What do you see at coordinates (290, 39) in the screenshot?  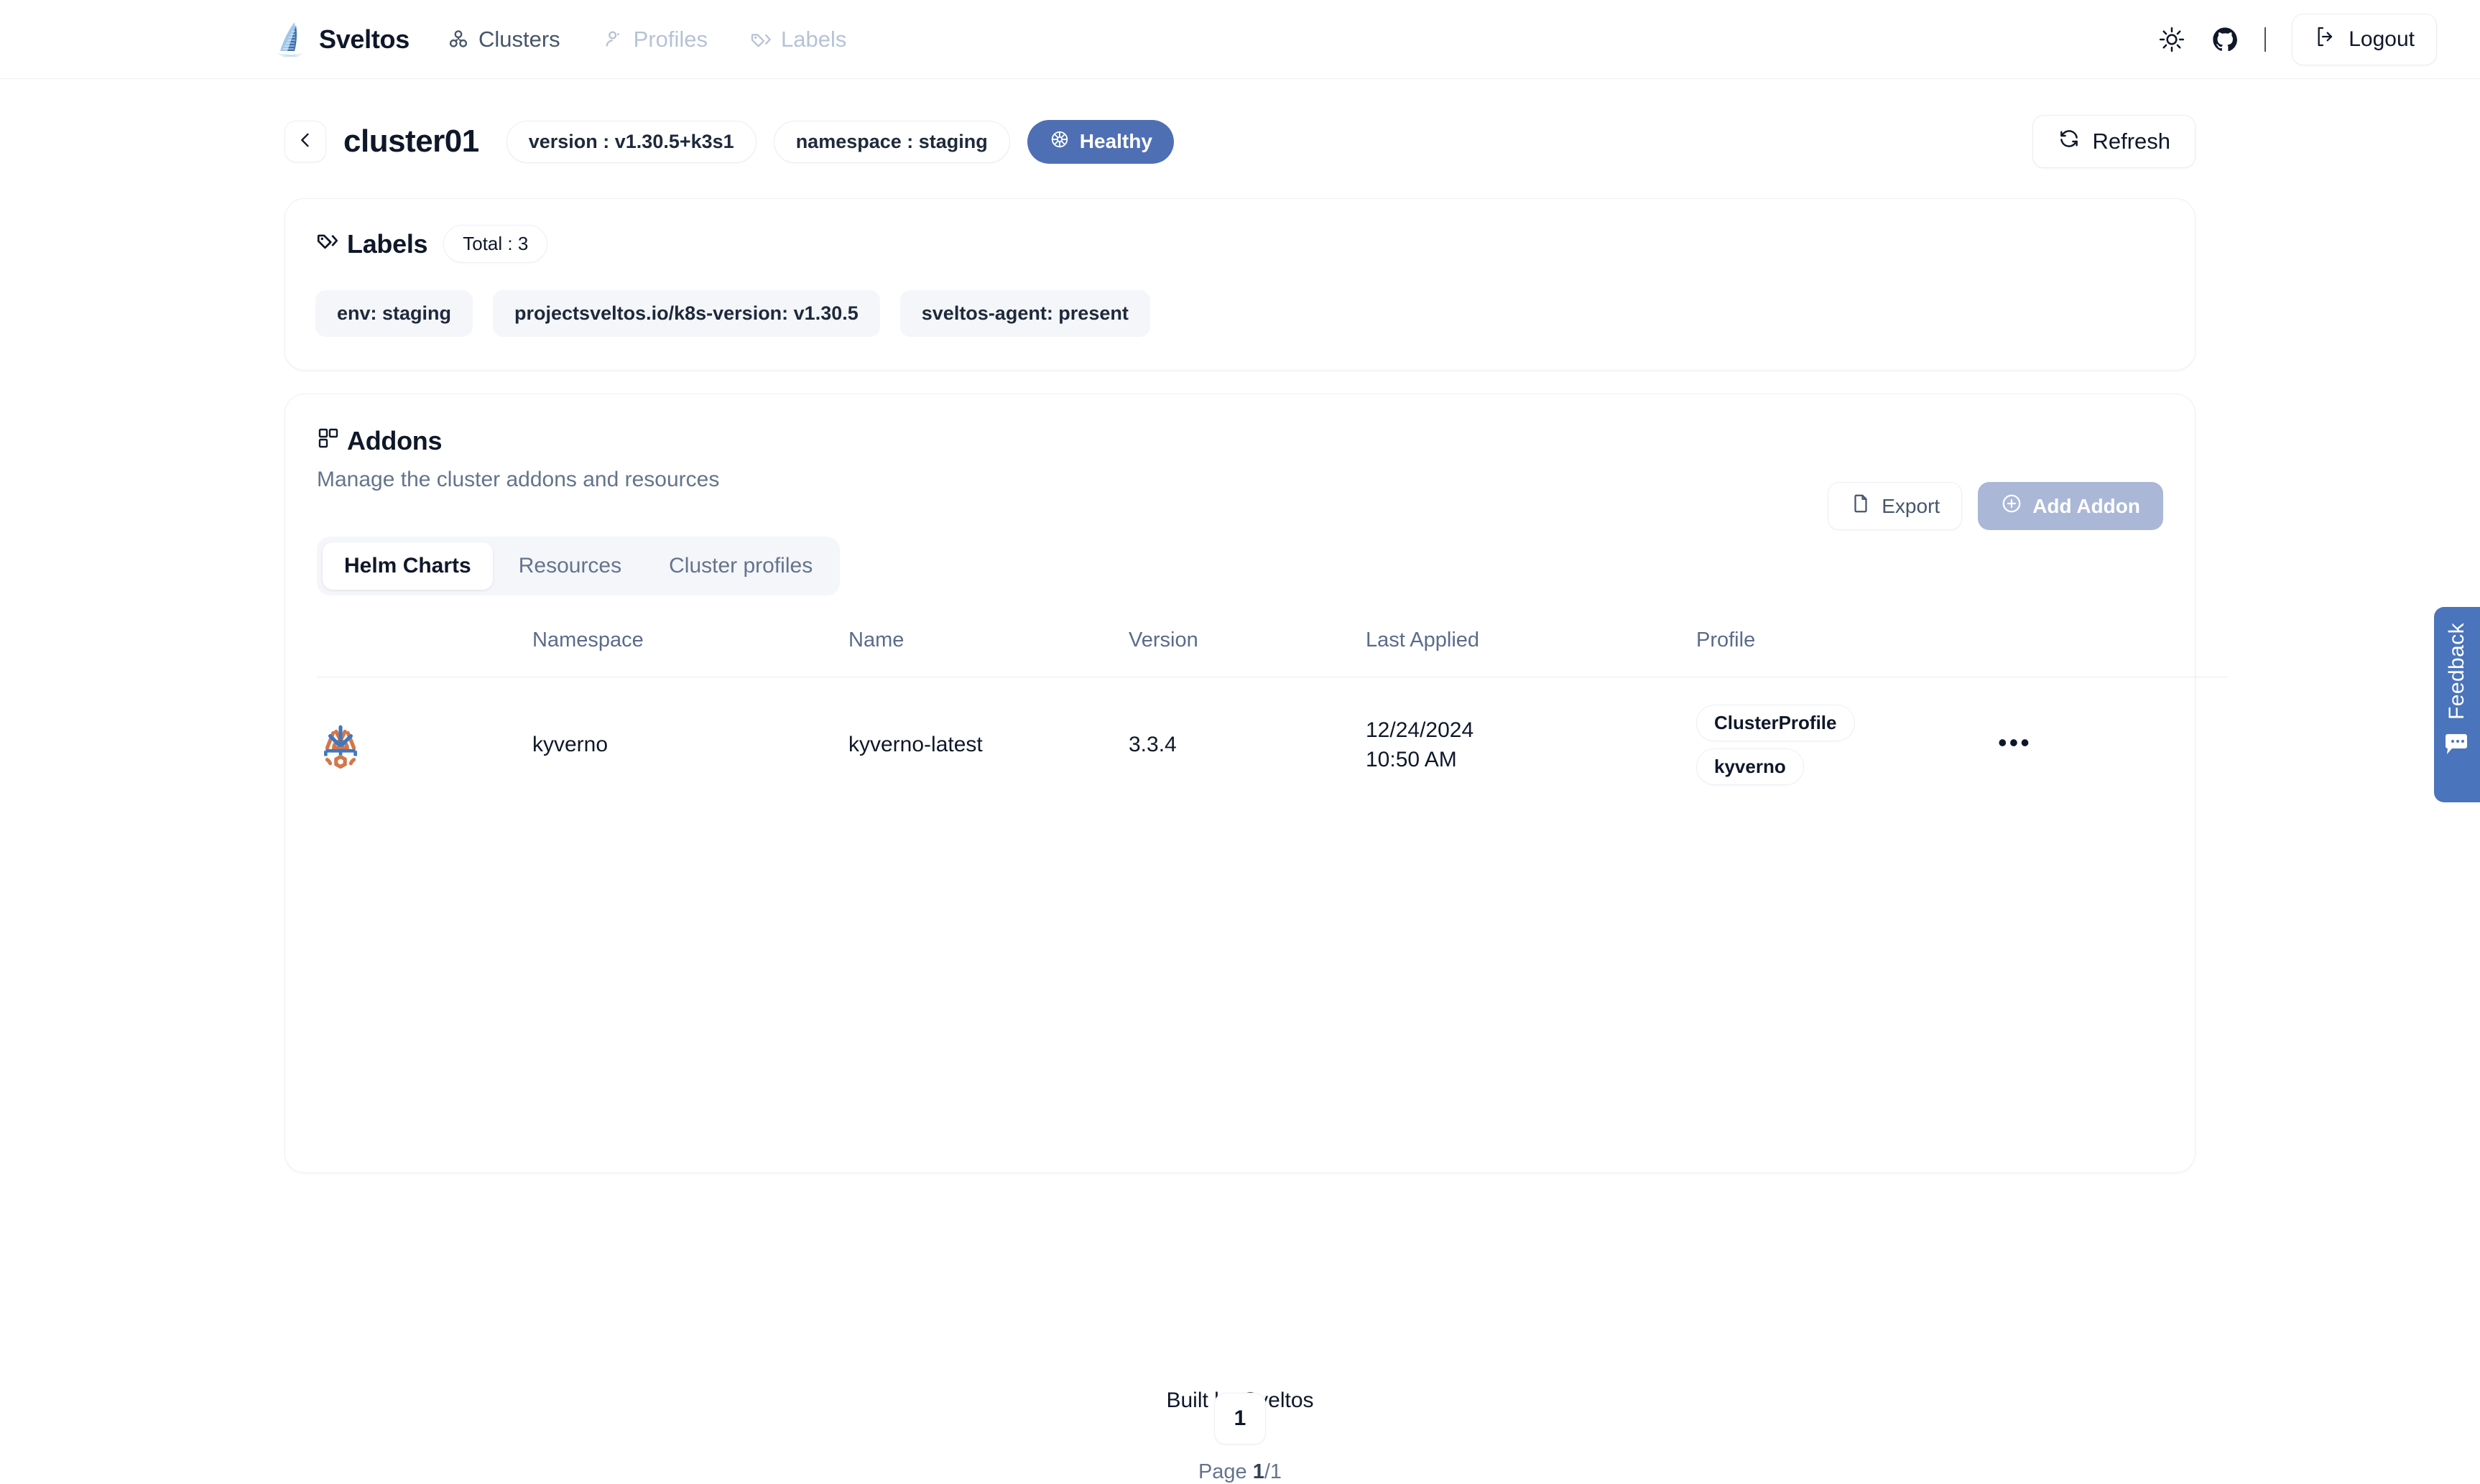 I see `sveltos-sailboat-icon` at bounding box center [290, 39].